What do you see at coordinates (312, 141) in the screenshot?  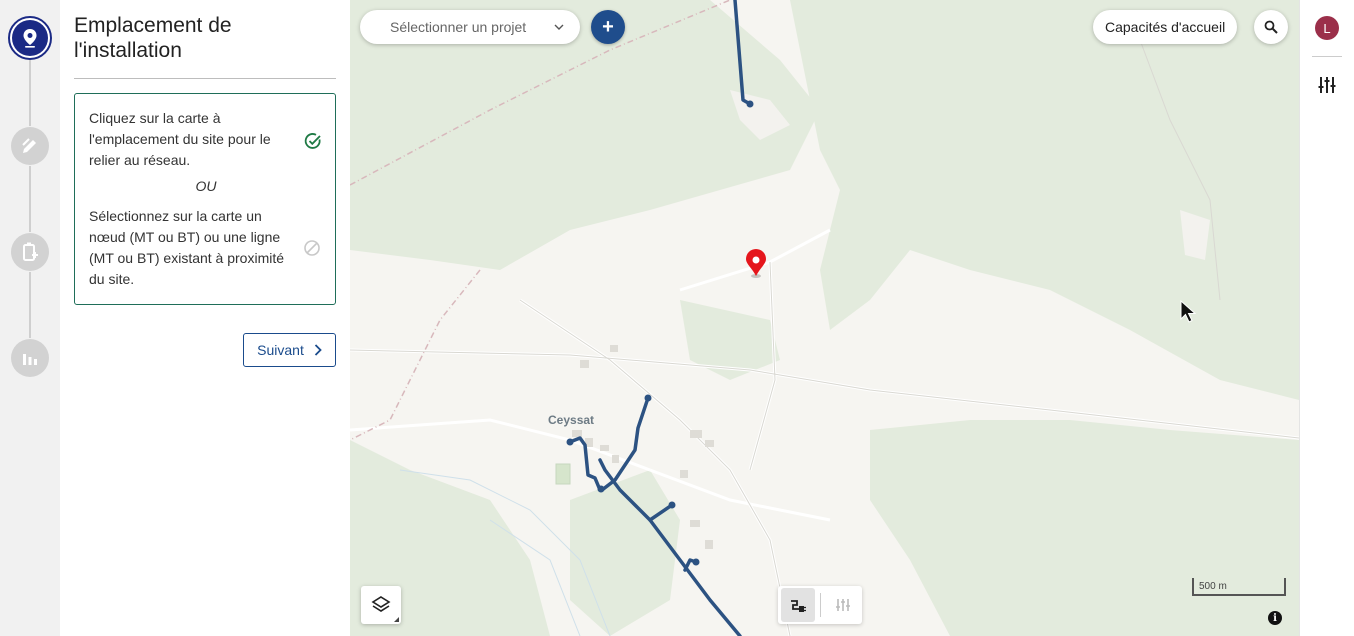 I see `check-circle-icon` at bounding box center [312, 141].